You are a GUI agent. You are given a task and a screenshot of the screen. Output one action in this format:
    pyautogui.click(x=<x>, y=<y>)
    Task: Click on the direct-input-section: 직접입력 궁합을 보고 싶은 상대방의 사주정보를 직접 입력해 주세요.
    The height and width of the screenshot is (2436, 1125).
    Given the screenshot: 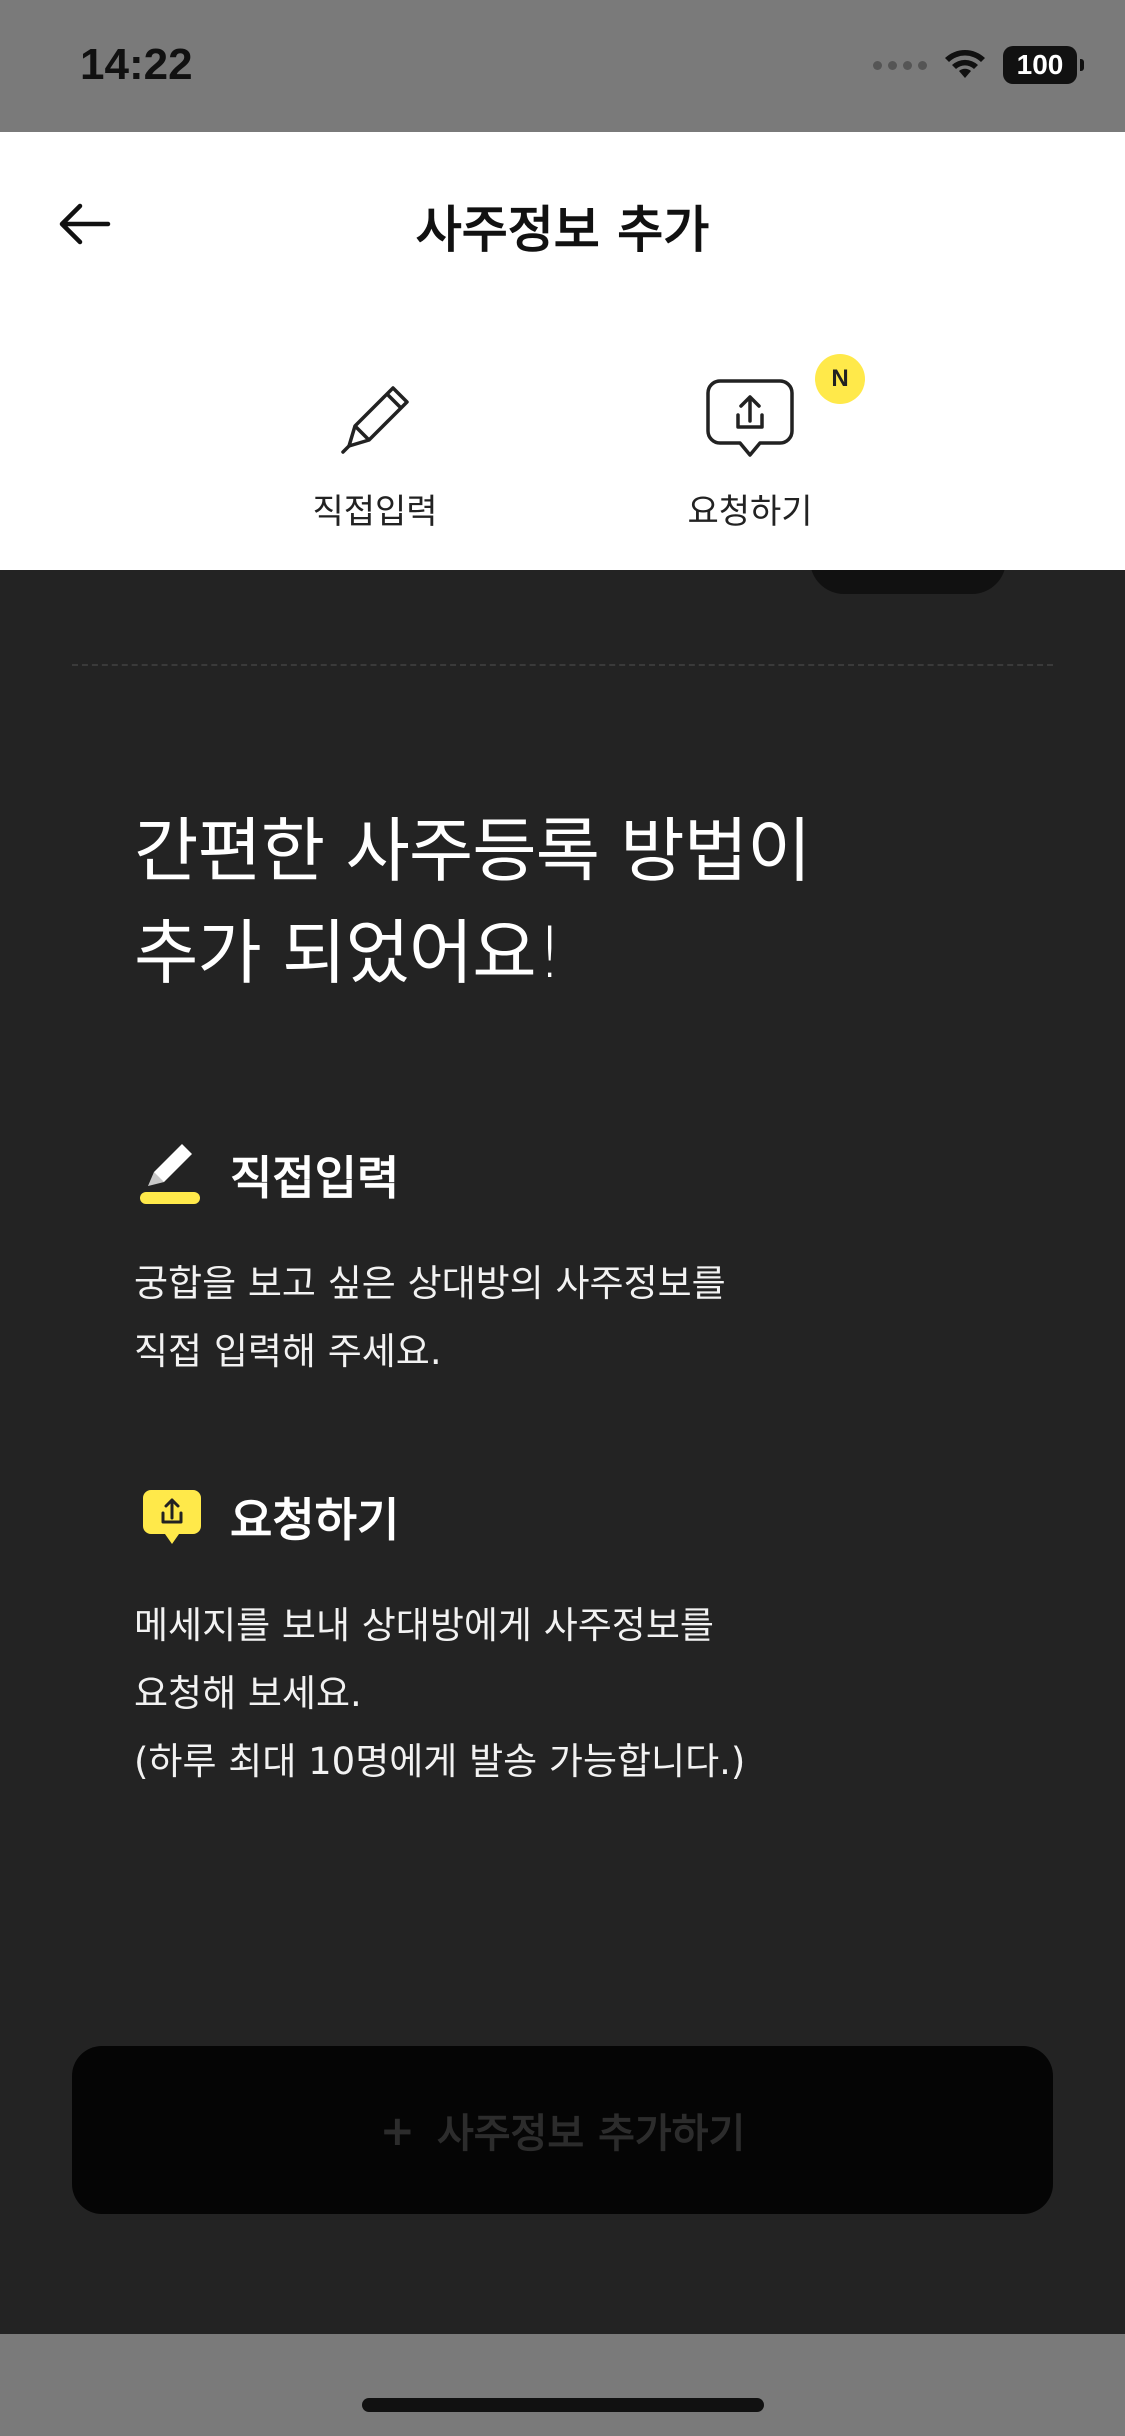 What is the action you would take?
    pyautogui.click(x=584, y=1263)
    